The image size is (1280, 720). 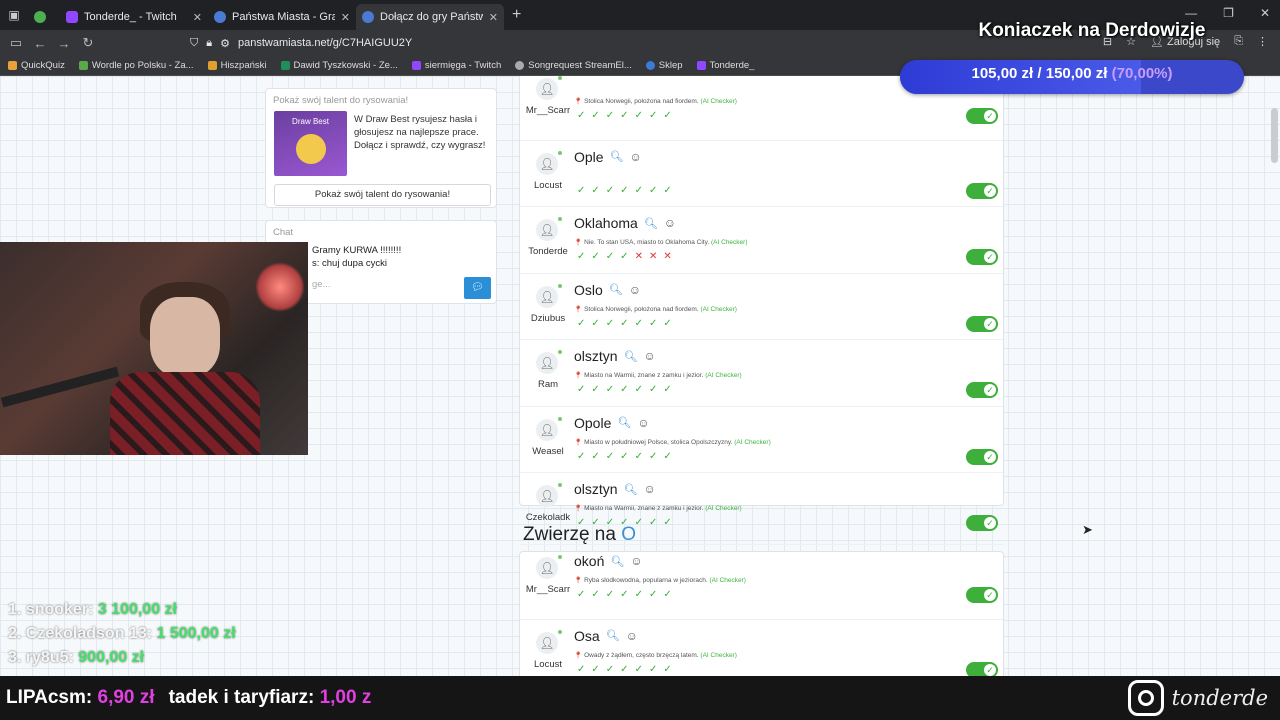 What do you see at coordinates (14, 15) in the screenshot?
I see `tab-actions-icon: ▣` at bounding box center [14, 15].